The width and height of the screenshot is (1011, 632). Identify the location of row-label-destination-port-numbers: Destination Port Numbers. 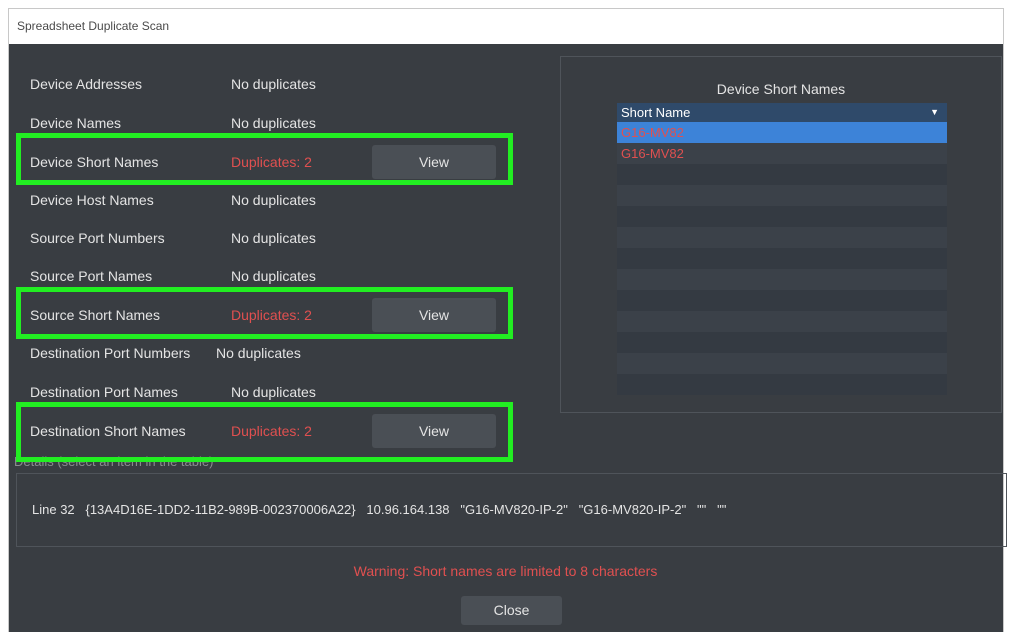
(110, 353).